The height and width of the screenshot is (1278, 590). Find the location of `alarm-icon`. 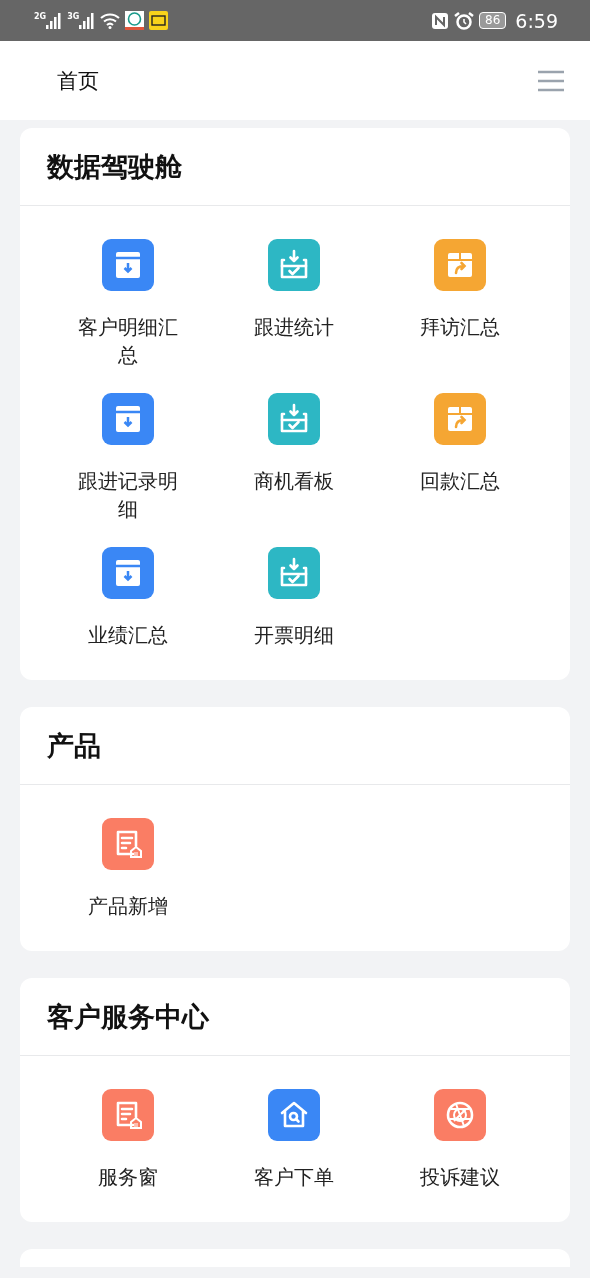

alarm-icon is located at coordinates (464, 20).